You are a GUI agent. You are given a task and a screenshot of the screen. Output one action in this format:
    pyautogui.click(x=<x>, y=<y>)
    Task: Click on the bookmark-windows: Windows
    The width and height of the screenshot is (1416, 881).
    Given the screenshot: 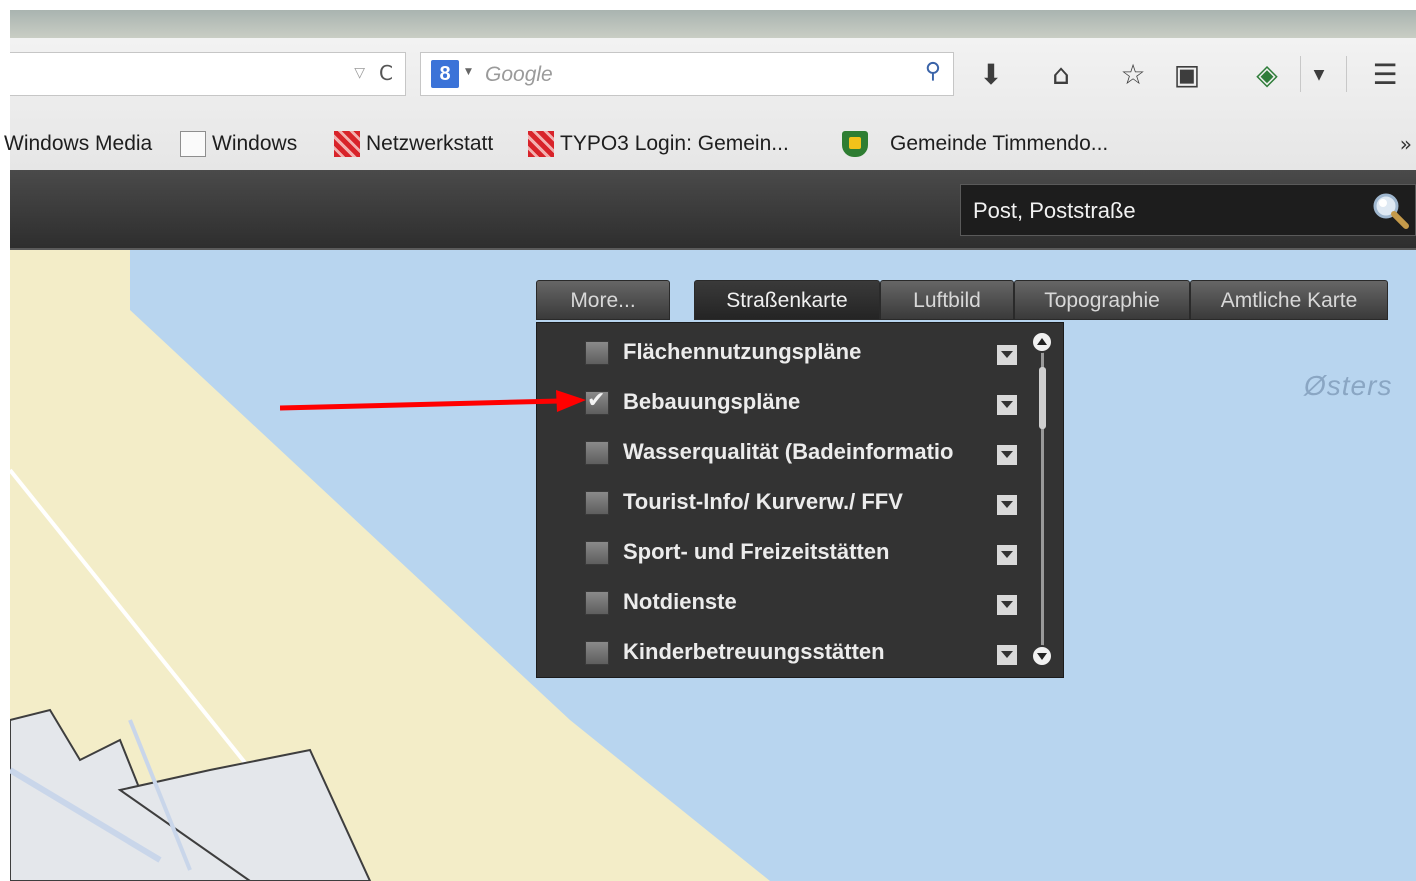 What is the action you would take?
    pyautogui.click(x=238, y=144)
    